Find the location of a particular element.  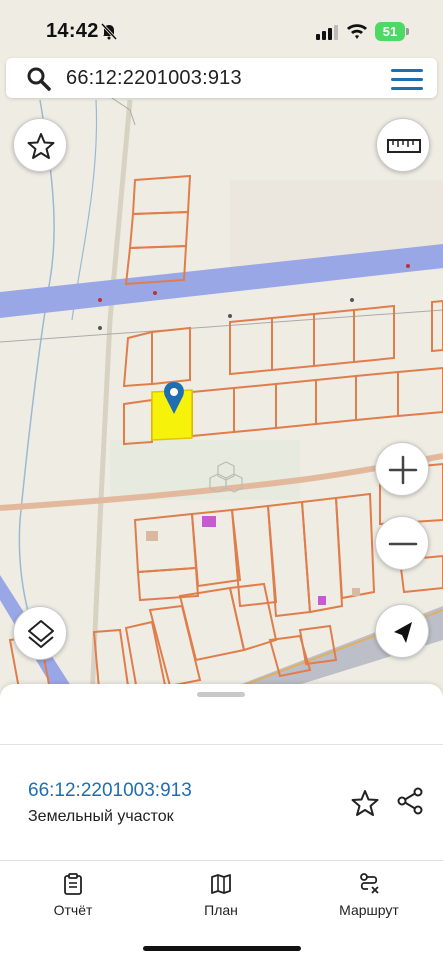

tab-route: Маршрут is located at coordinates (369, 897).